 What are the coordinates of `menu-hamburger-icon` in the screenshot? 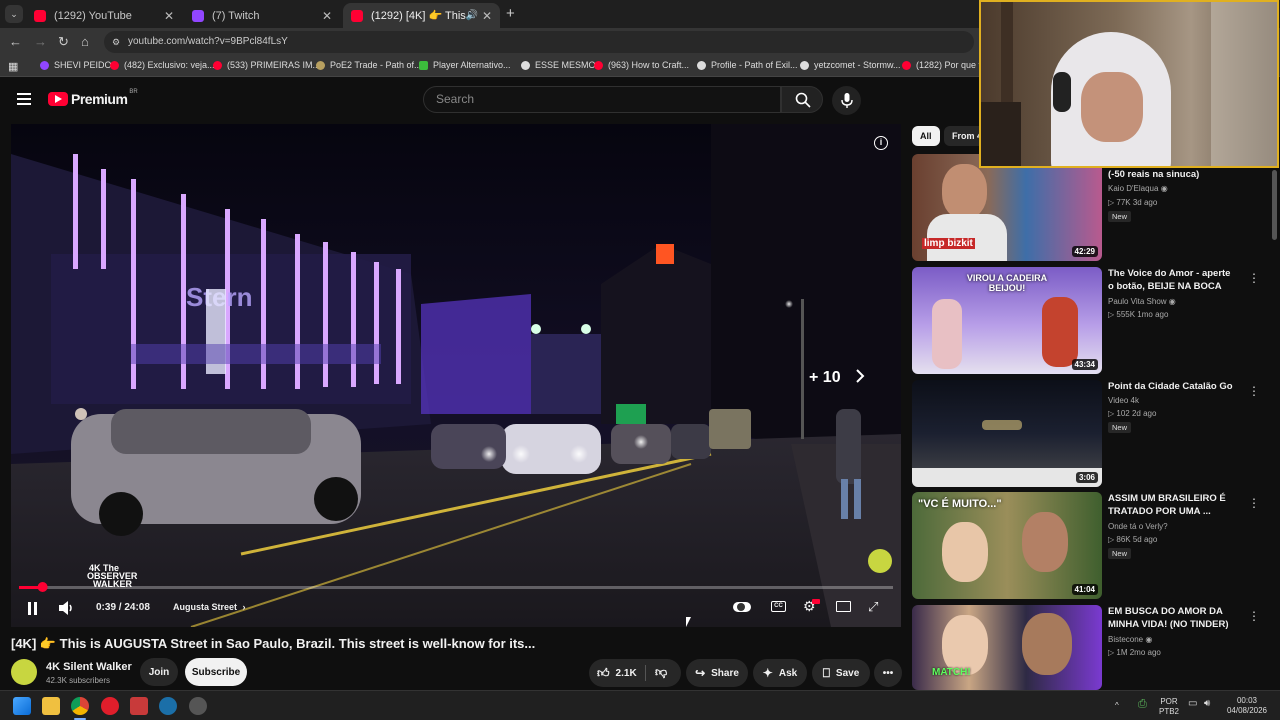 It's located at (24, 99).